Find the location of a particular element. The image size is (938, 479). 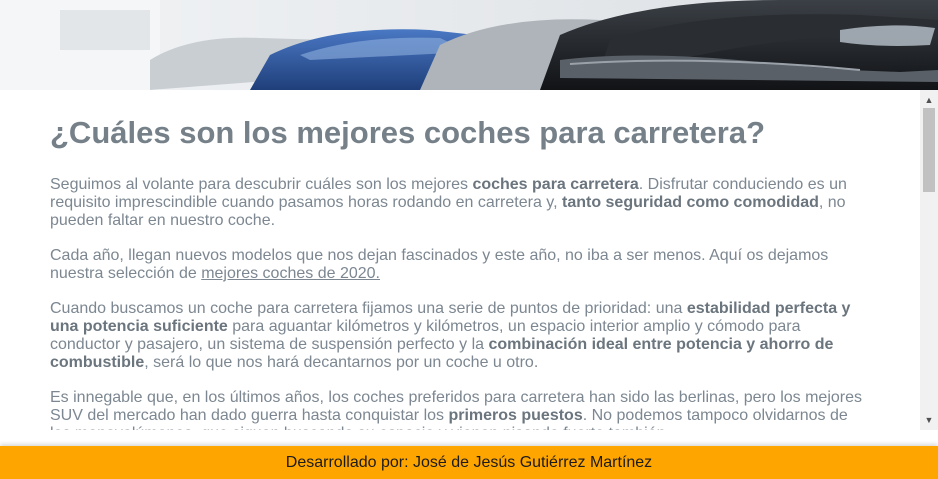

scroll-down-arrow-icon: ▼ is located at coordinates (929, 420).